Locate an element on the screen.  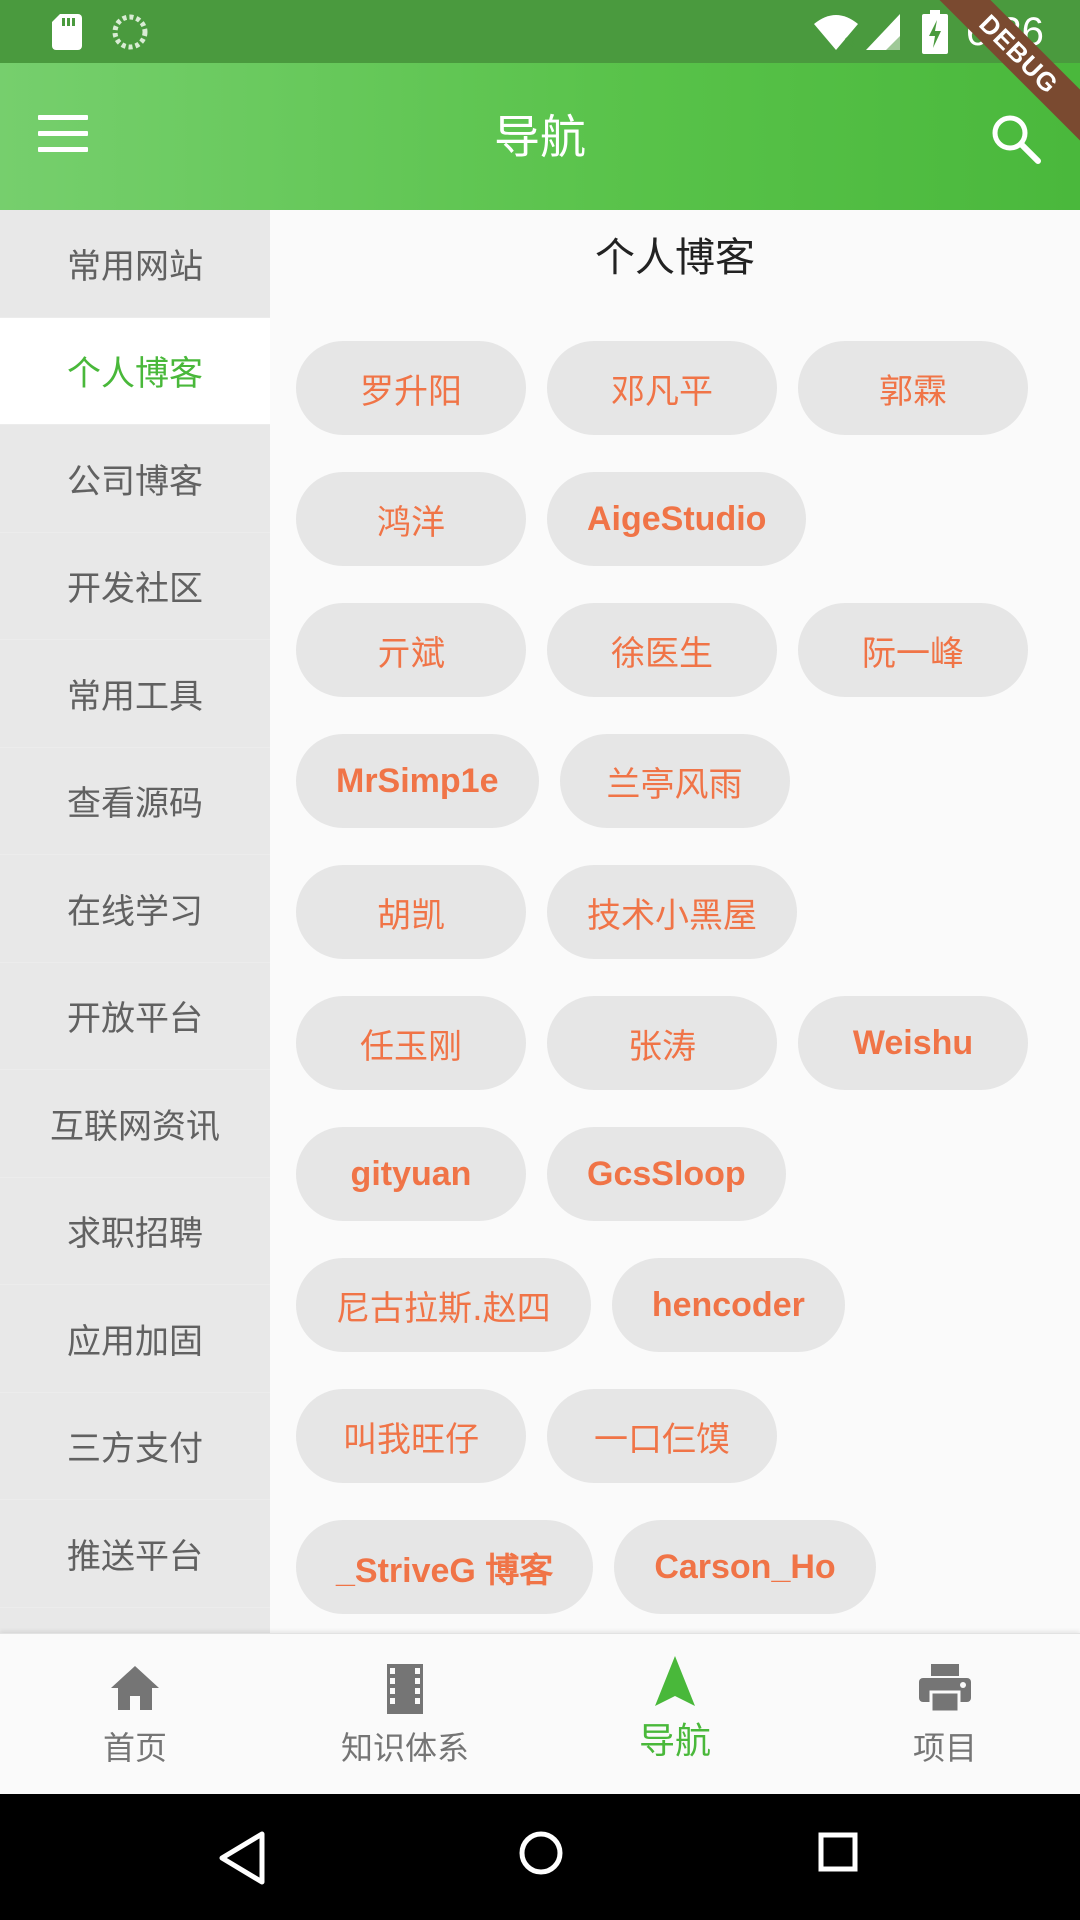
app-bar: 导航 is located at coordinates (540, 136).